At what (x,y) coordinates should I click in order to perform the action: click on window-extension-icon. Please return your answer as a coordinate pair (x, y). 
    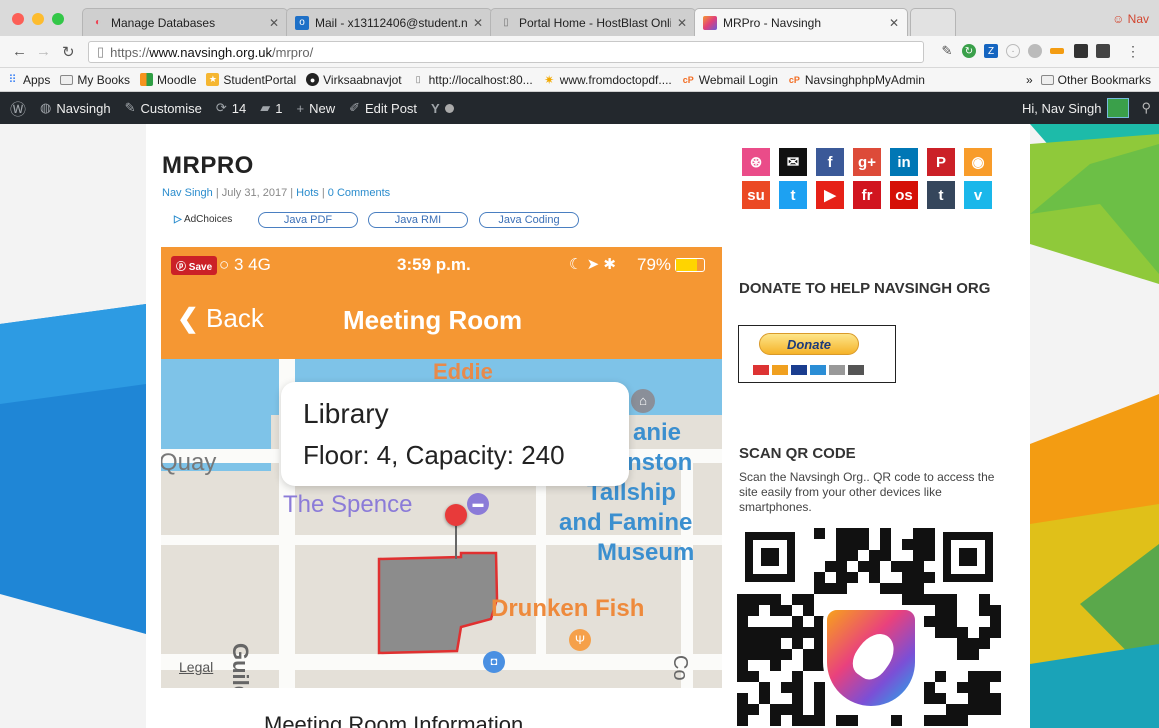
    Looking at the image, I should click on (1103, 51).